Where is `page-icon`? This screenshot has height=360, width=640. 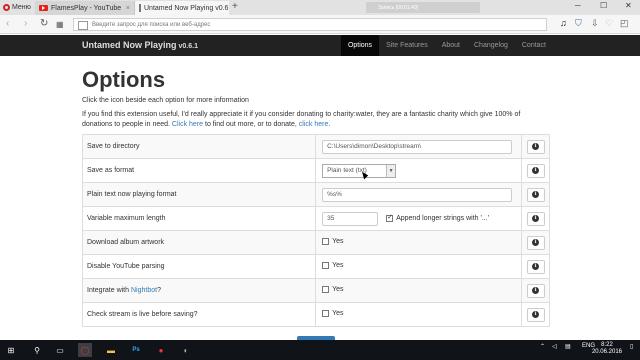 page-icon is located at coordinates (140, 8).